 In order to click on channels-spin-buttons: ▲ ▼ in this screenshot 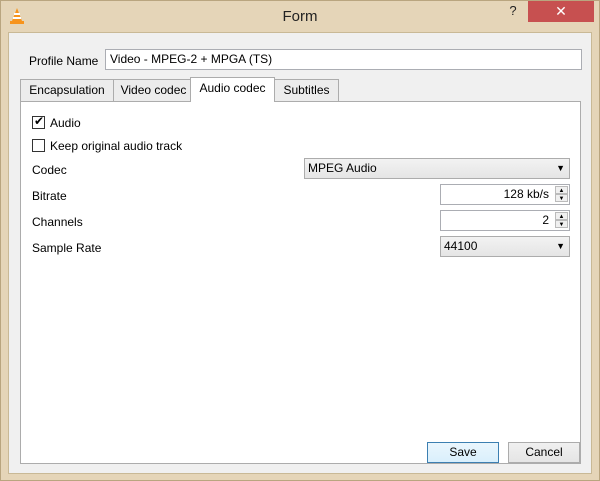, I will do `click(561, 220)`.